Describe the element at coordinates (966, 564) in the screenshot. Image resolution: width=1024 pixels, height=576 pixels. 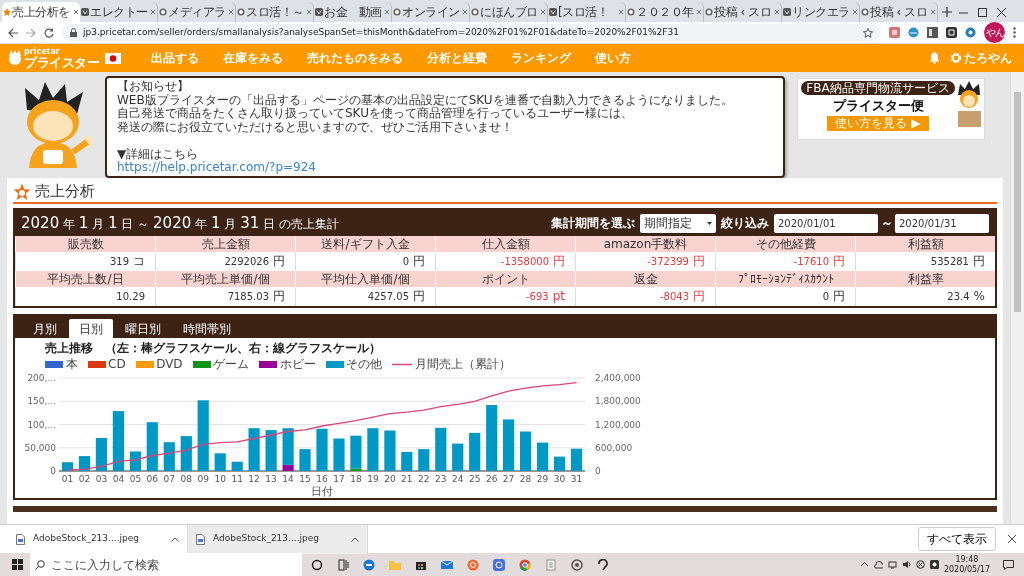
I see `taskbar-clock: 19:48 2020/05/17` at that location.